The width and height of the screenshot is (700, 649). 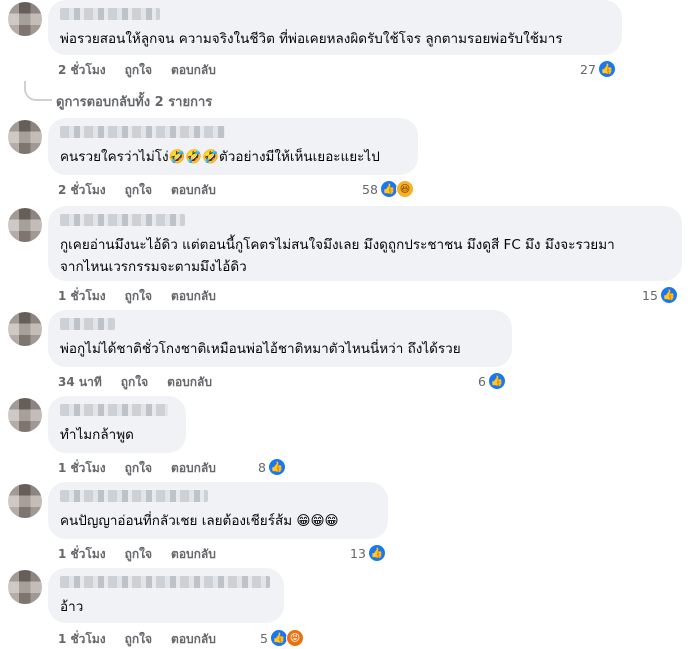 What do you see at coordinates (404, 189) in the screenshot?
I see `haha-icon: 😆` at bounding box center [404, 189].